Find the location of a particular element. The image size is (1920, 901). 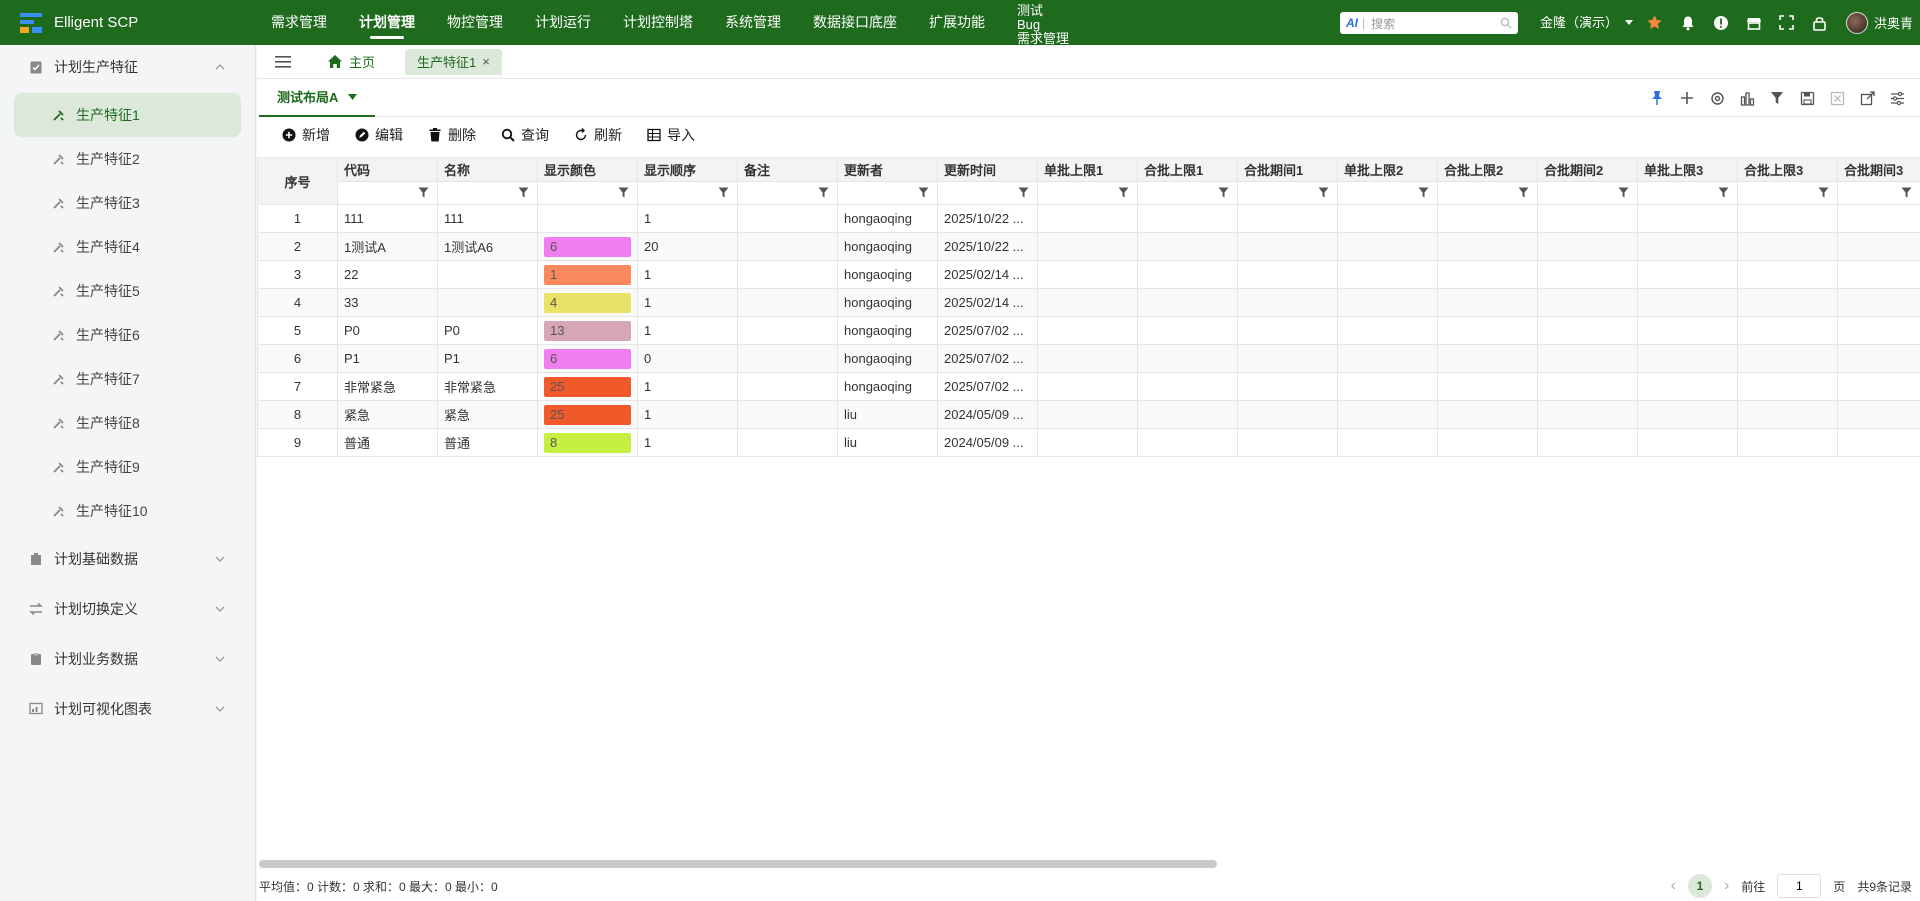

tab-current: 生产特征1 × is located at coordinates (453, 61).